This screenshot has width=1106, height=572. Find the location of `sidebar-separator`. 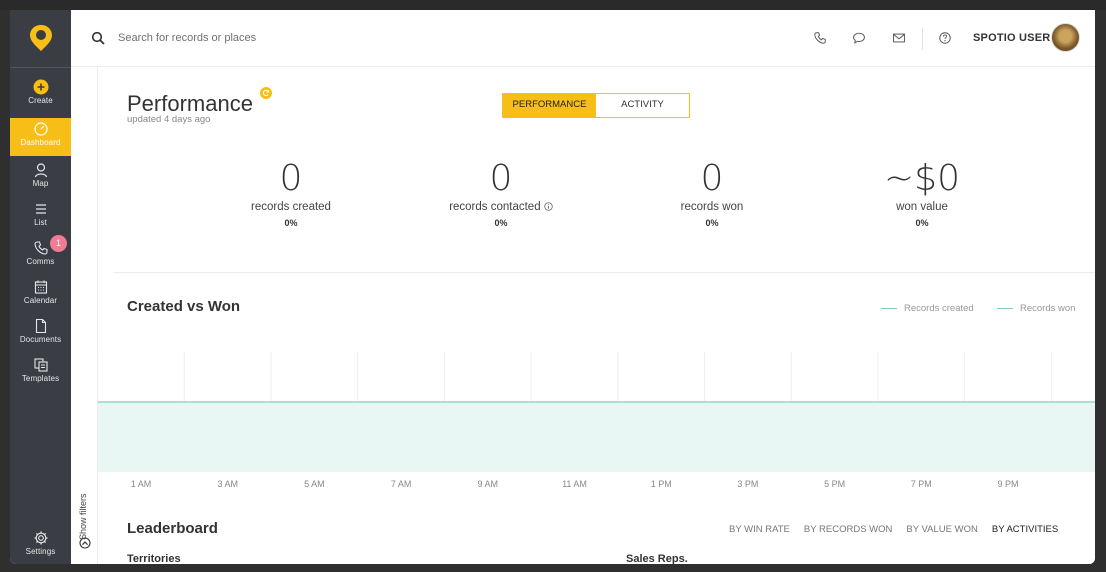

sidebar-separator is located at coordinates (40, 67).